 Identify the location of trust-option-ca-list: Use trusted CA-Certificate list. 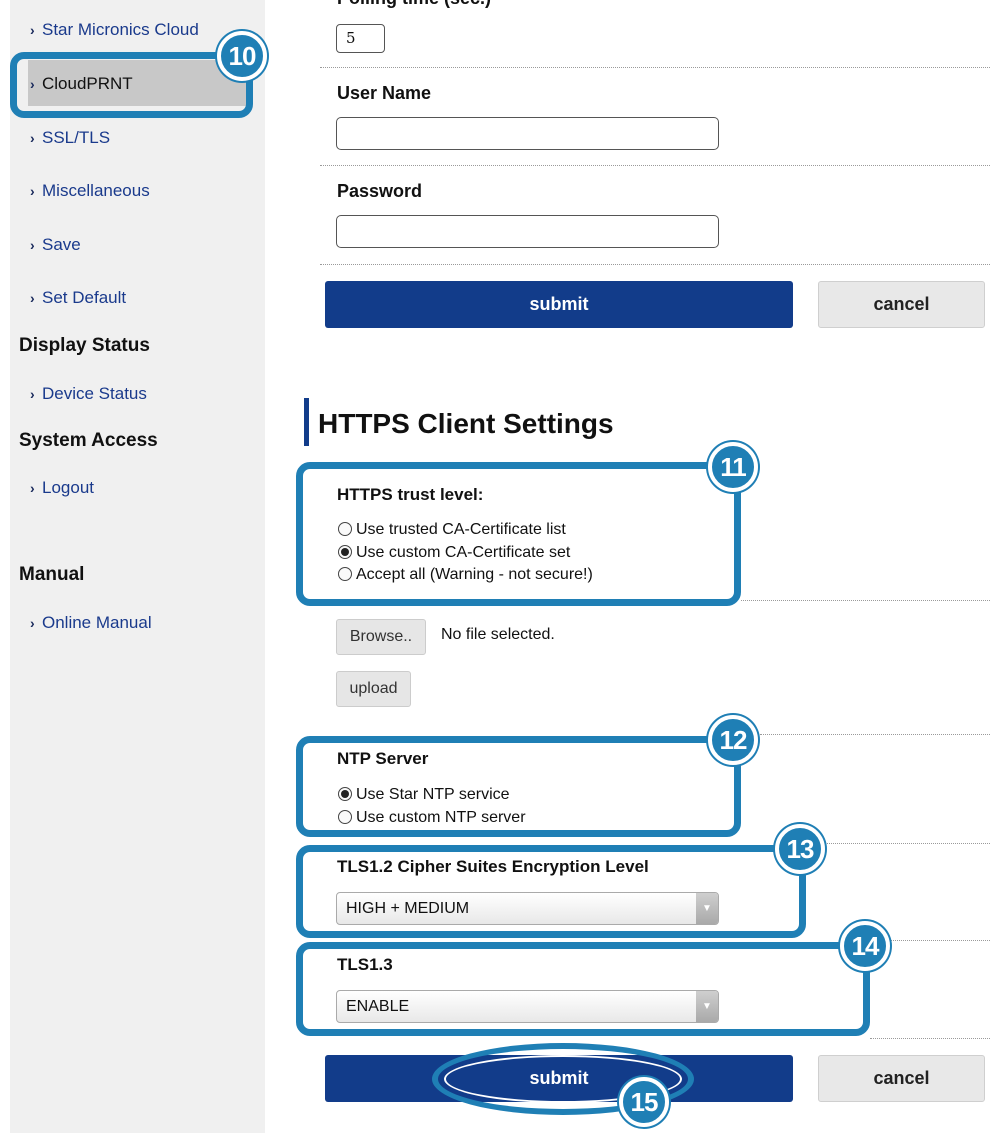
(452, 530).